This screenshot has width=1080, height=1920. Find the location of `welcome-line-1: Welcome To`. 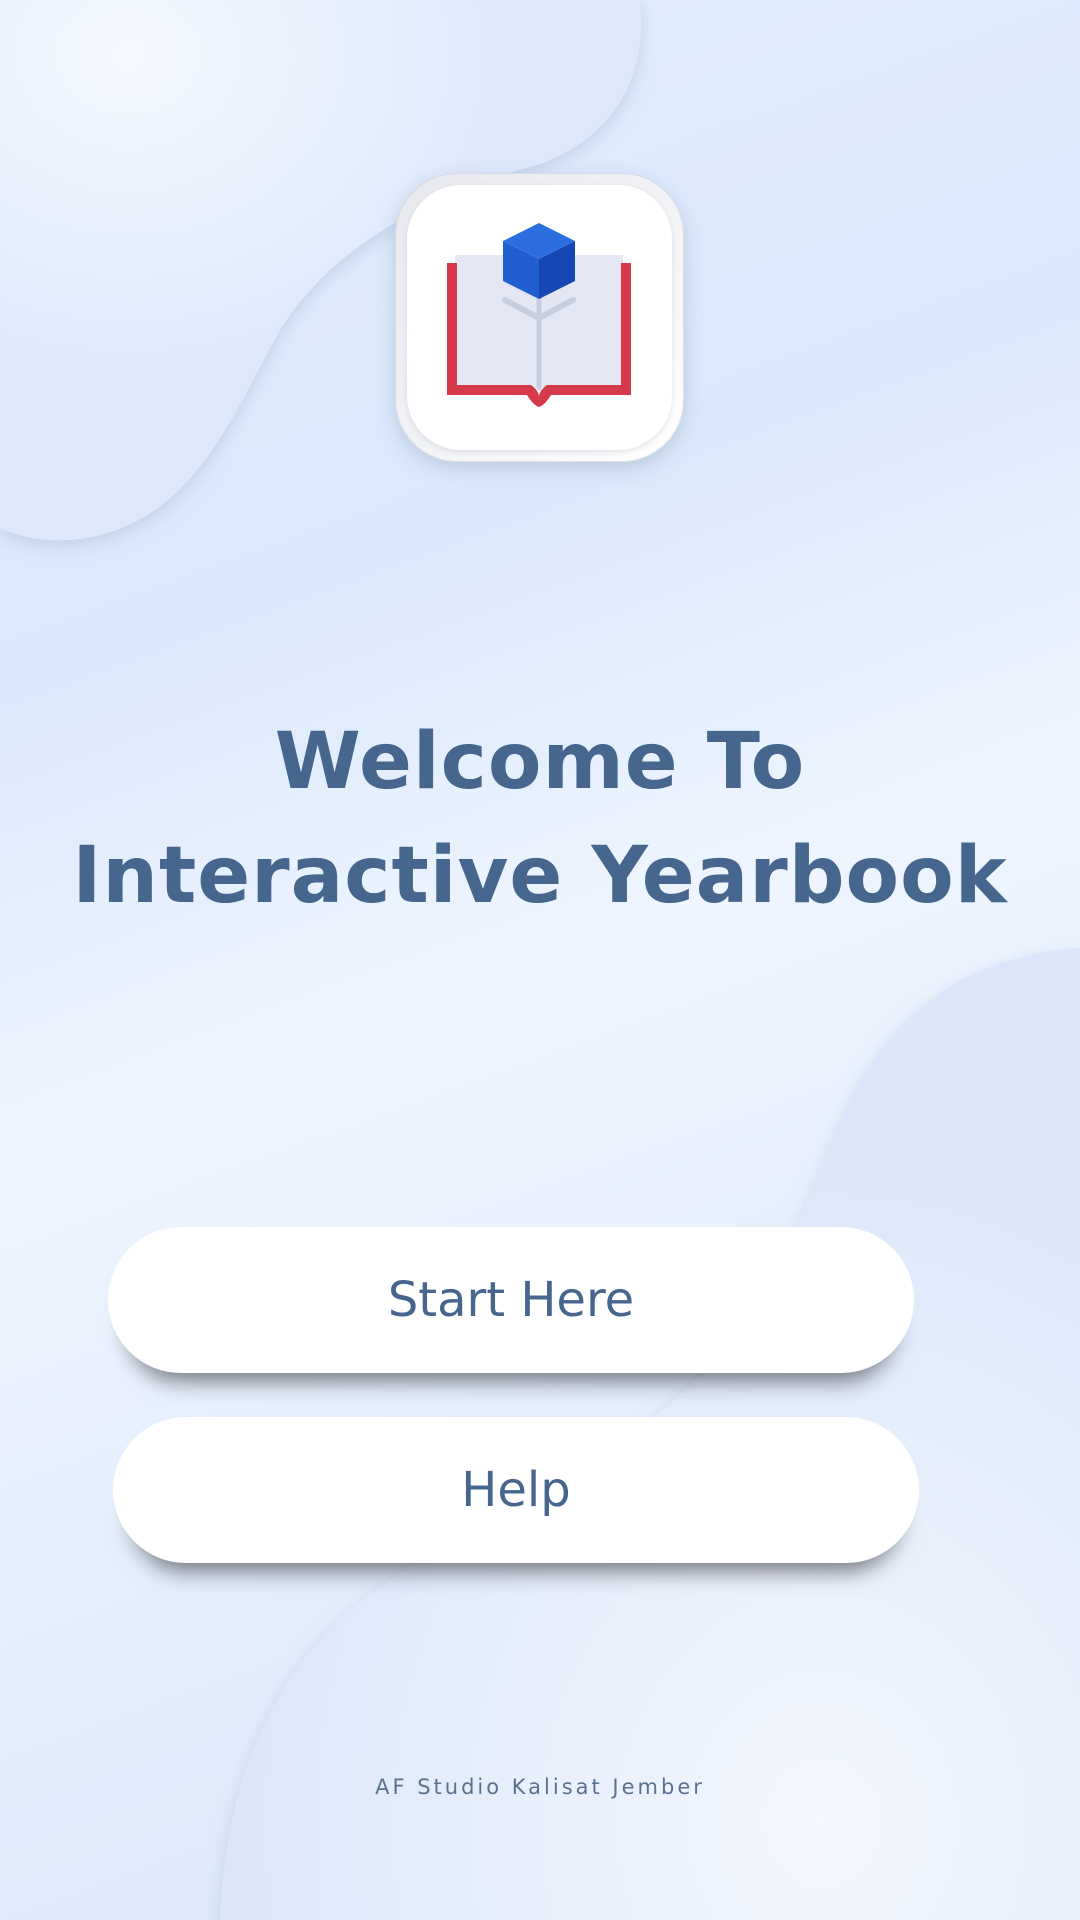

welcome-line-1: Welcome To is located at coordinates (540, 762).